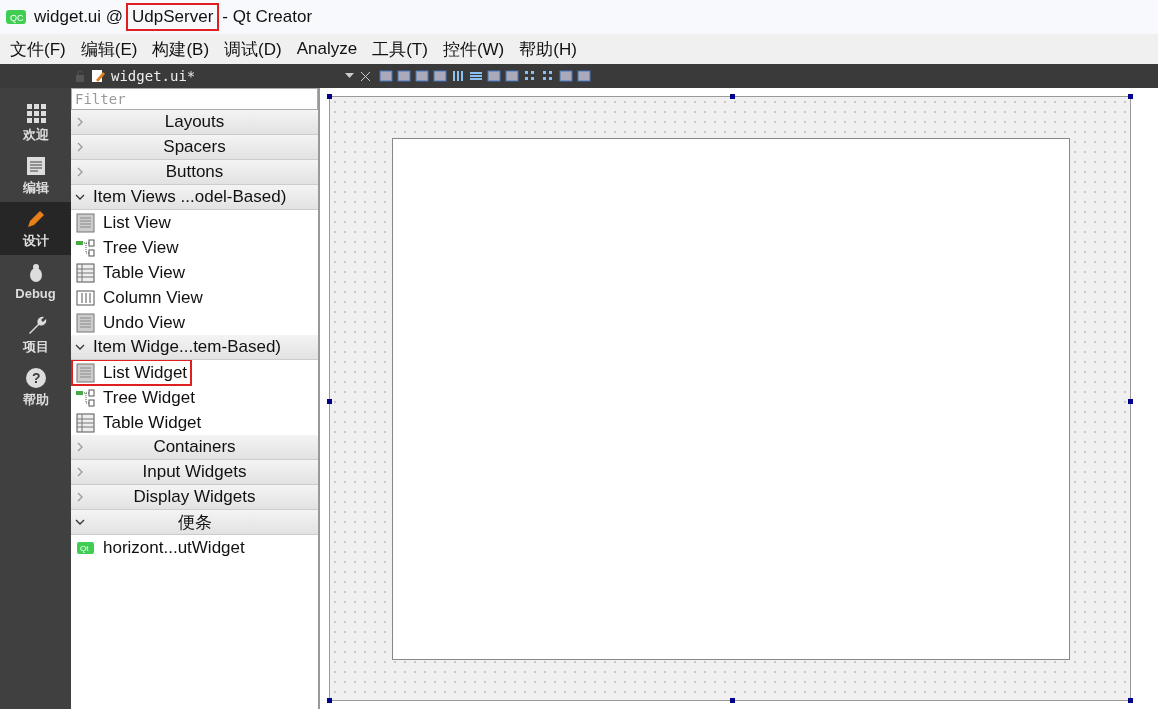 This screenshot has height=709, width=1158. What do you see at coordinates (130, 272) in the screenshot?
I see `widget-item: Table View` at bounding box center [130, 272].